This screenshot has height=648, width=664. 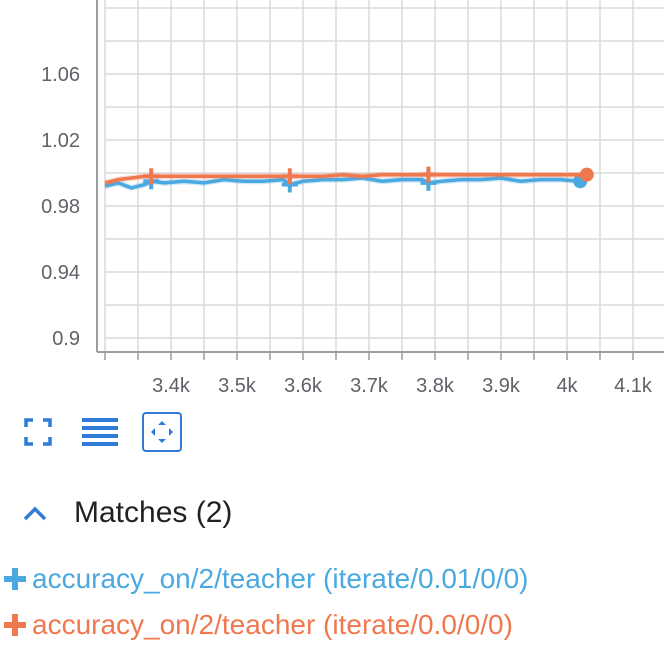 I want to click on series-last-point, so click(x=586, y=174).